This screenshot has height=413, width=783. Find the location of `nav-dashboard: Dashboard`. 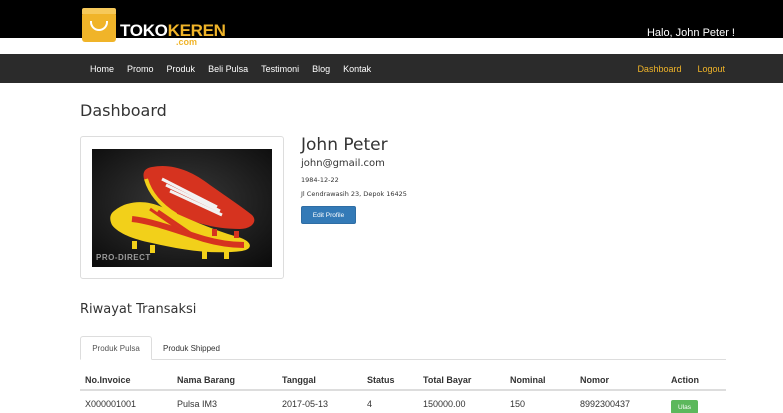

nav-dashboard: Dashboard is located at coordinates (659, 69).